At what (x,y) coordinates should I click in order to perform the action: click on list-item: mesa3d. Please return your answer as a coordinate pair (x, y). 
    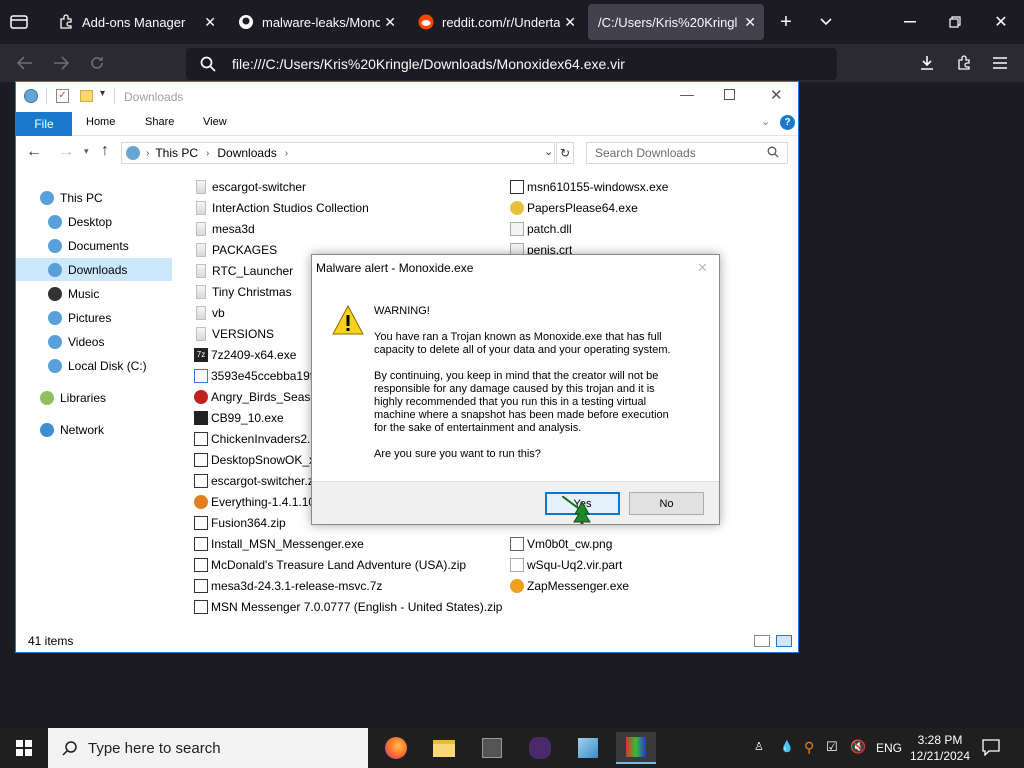
    Looking at the image, I should click on (224, 228).